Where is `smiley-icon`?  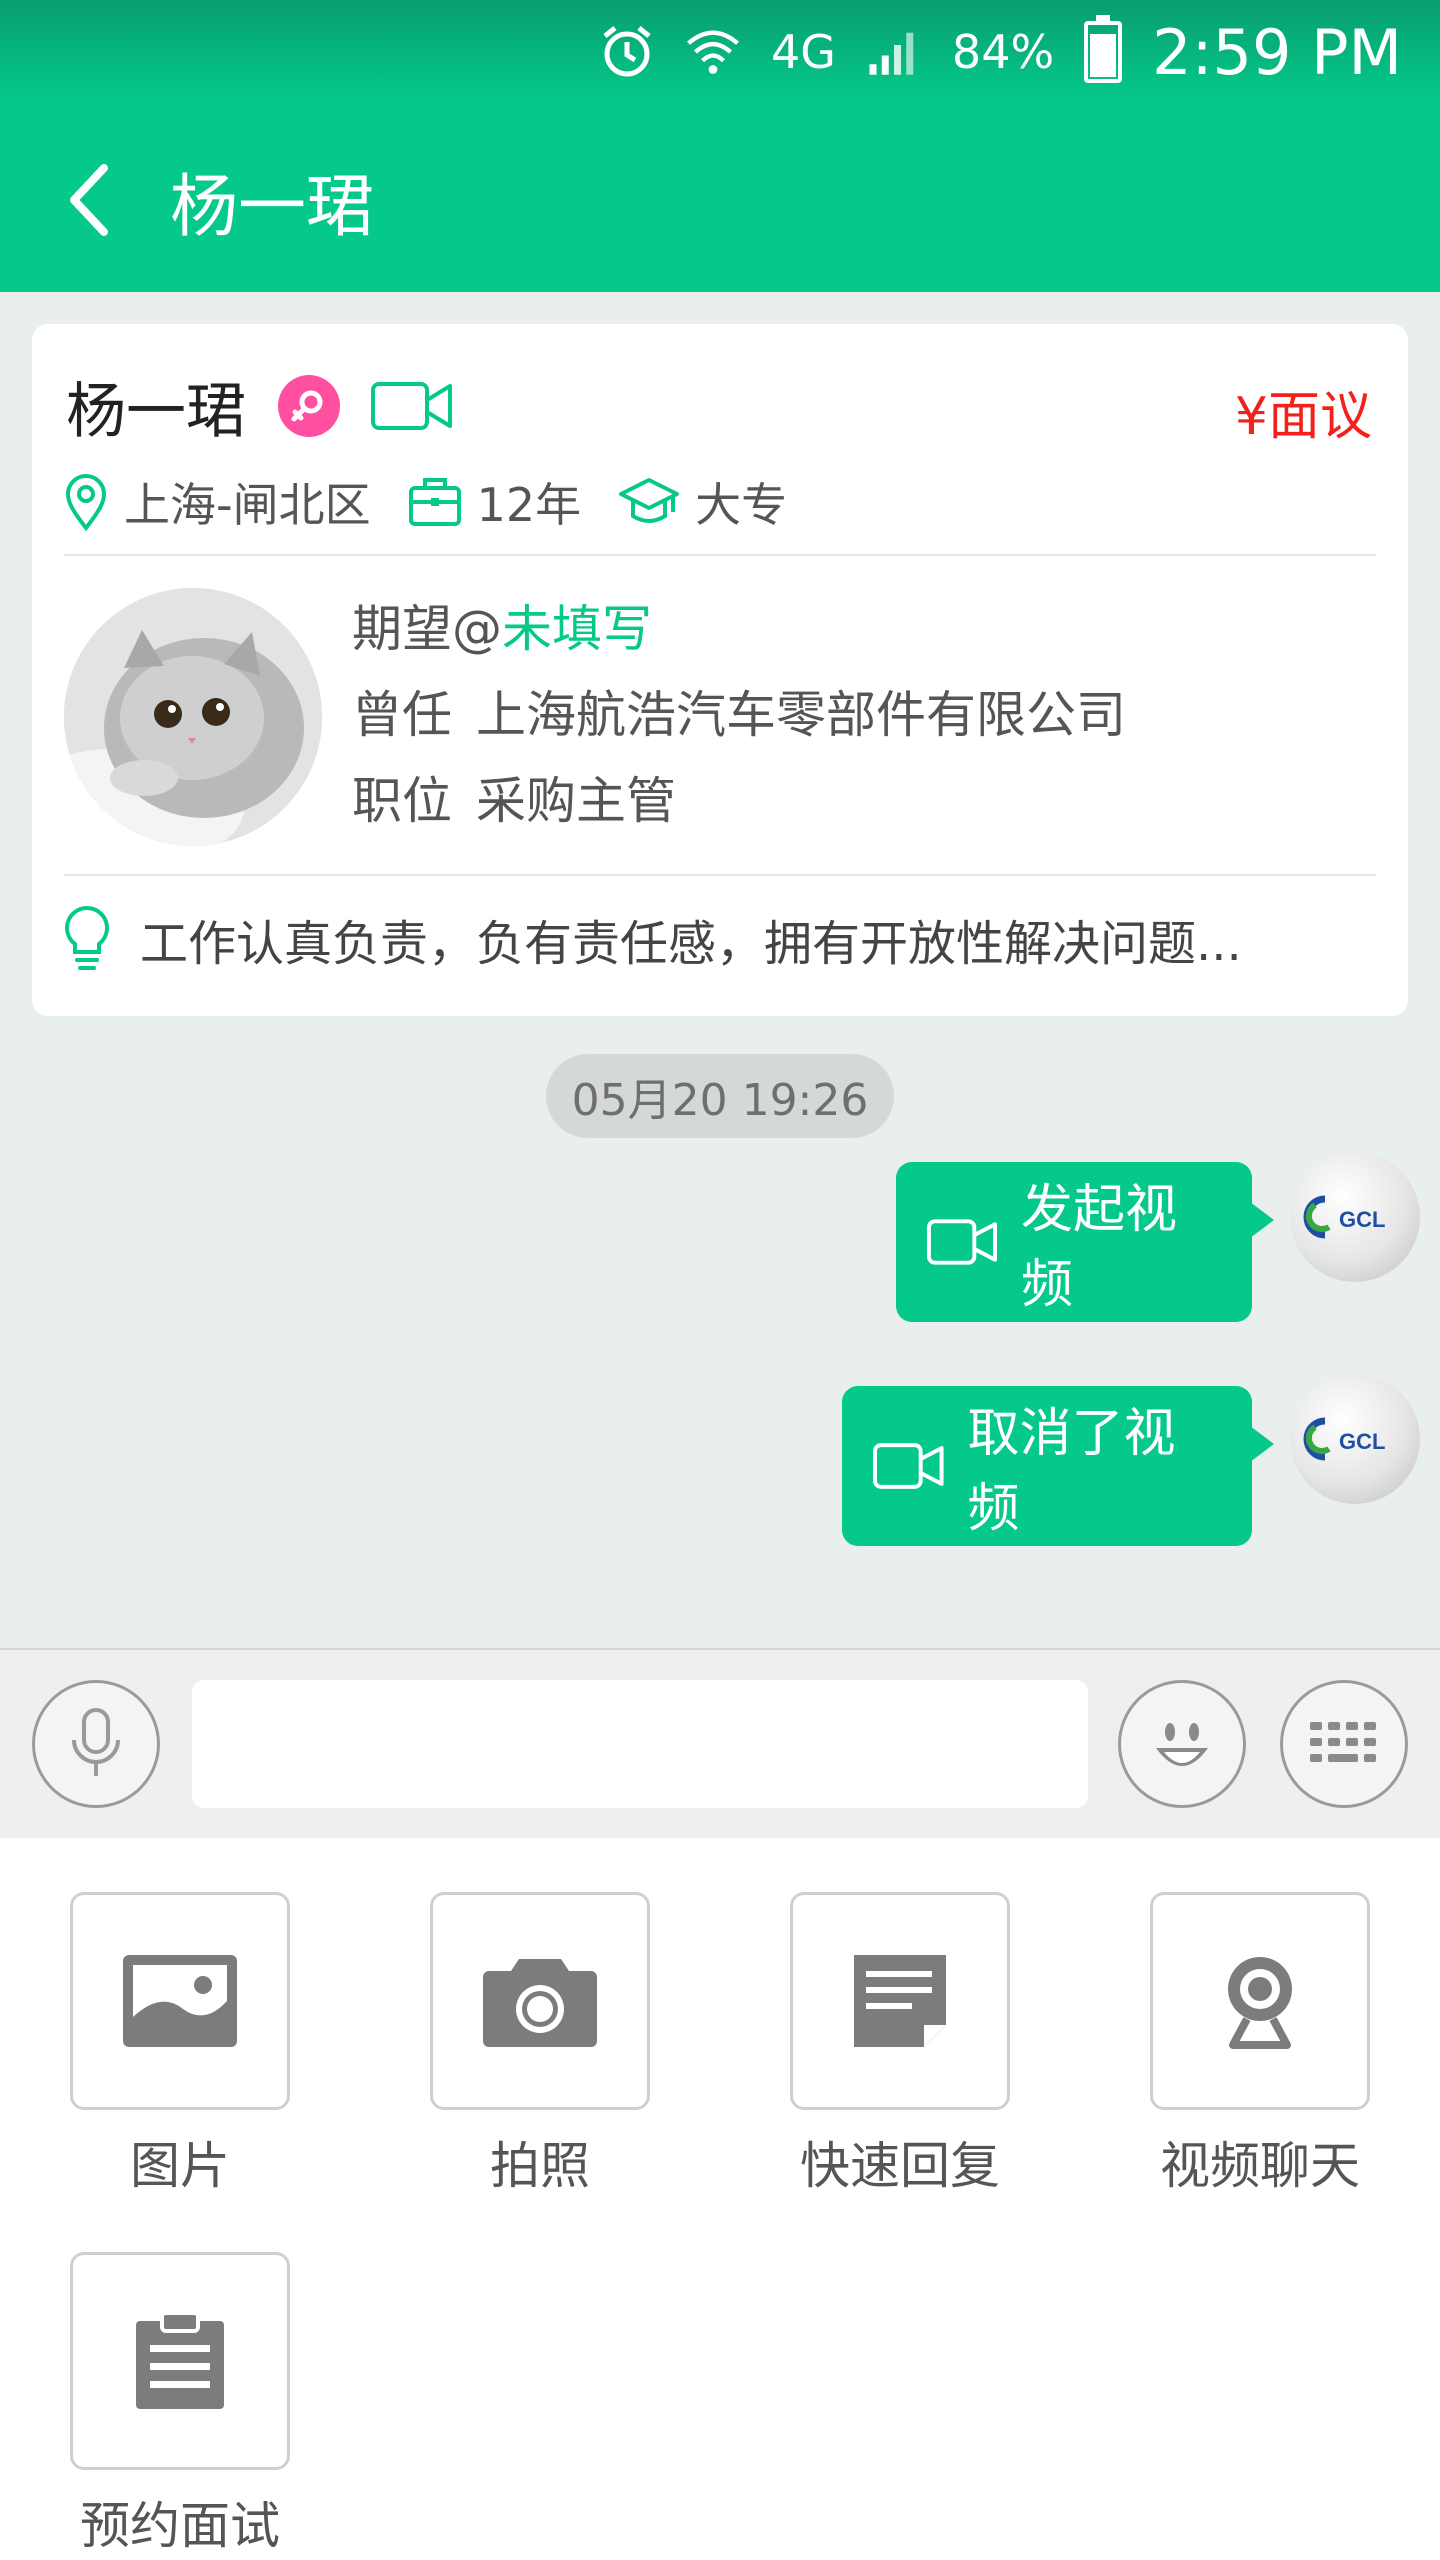
smiley-icon is located at coordinates (1182, 1744).